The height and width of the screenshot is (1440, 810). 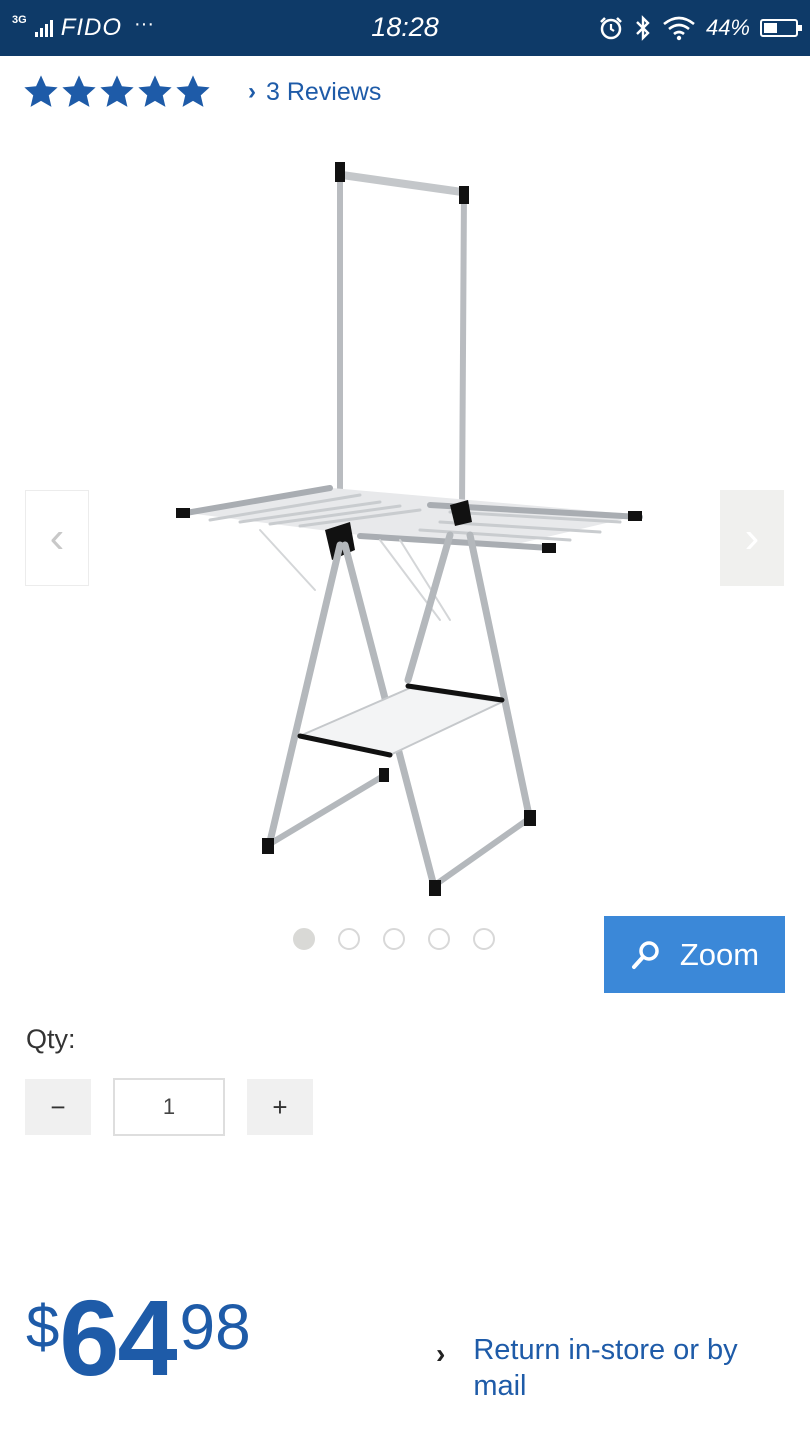 I want to click on bluetooth-icon, so click(x=643, y=28).